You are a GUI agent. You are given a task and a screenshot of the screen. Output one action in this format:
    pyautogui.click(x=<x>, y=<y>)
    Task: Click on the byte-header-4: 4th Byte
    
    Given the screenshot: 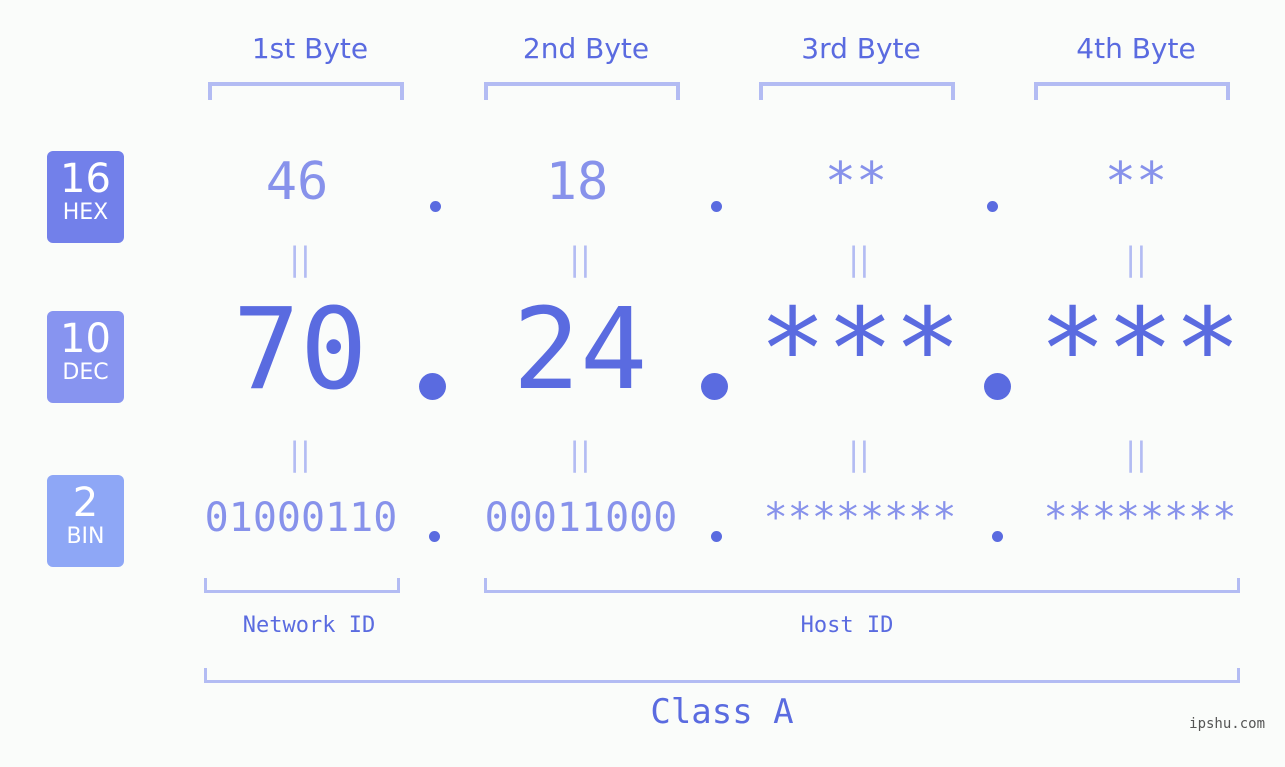 What is the action you would take?
    pyautogui.click(x=1136, y=48)
    